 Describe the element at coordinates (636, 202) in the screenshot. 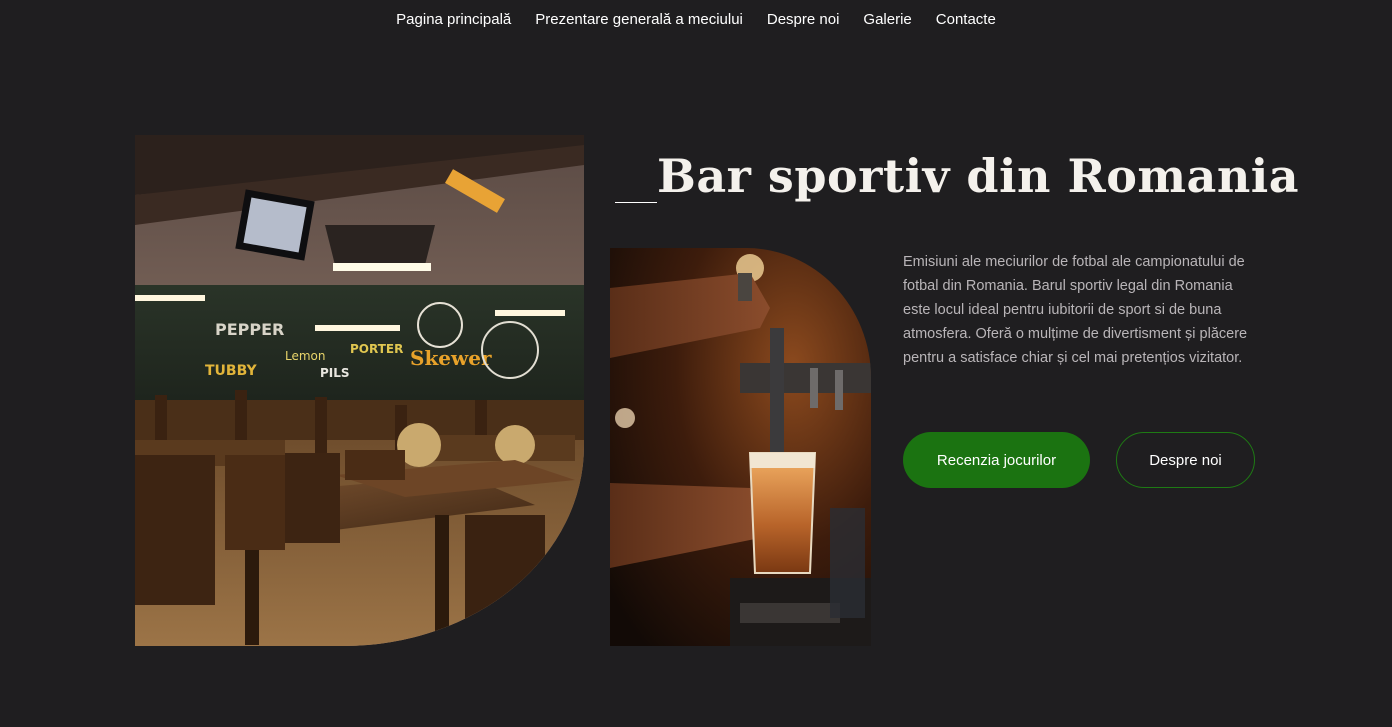

I see `title-decoration-line` at that location.